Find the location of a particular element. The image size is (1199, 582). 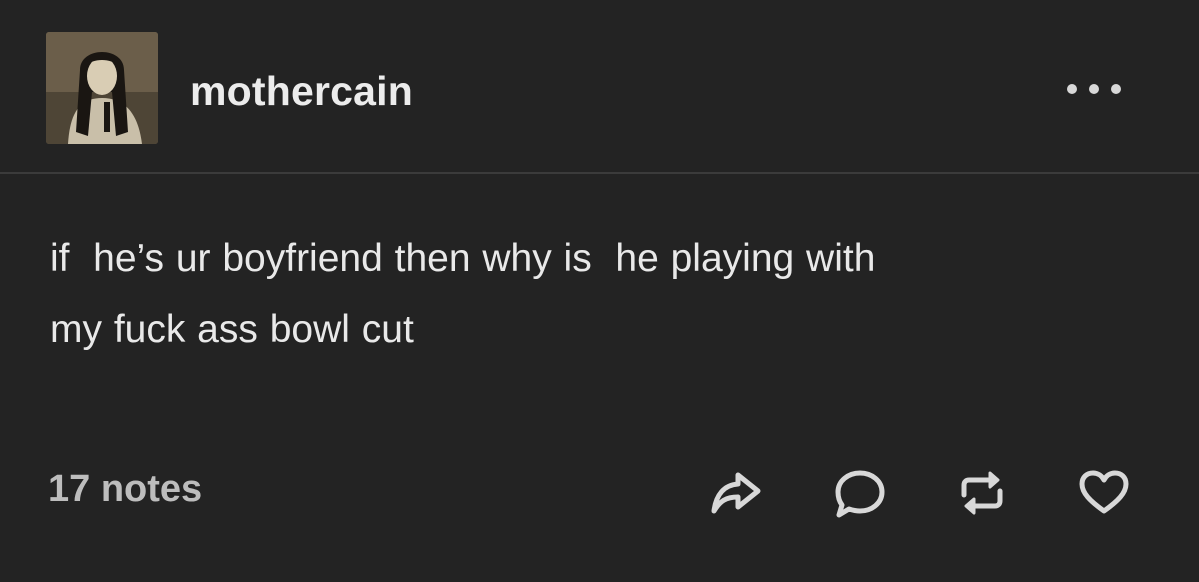

header-divider is located at coordinates (599, 173).